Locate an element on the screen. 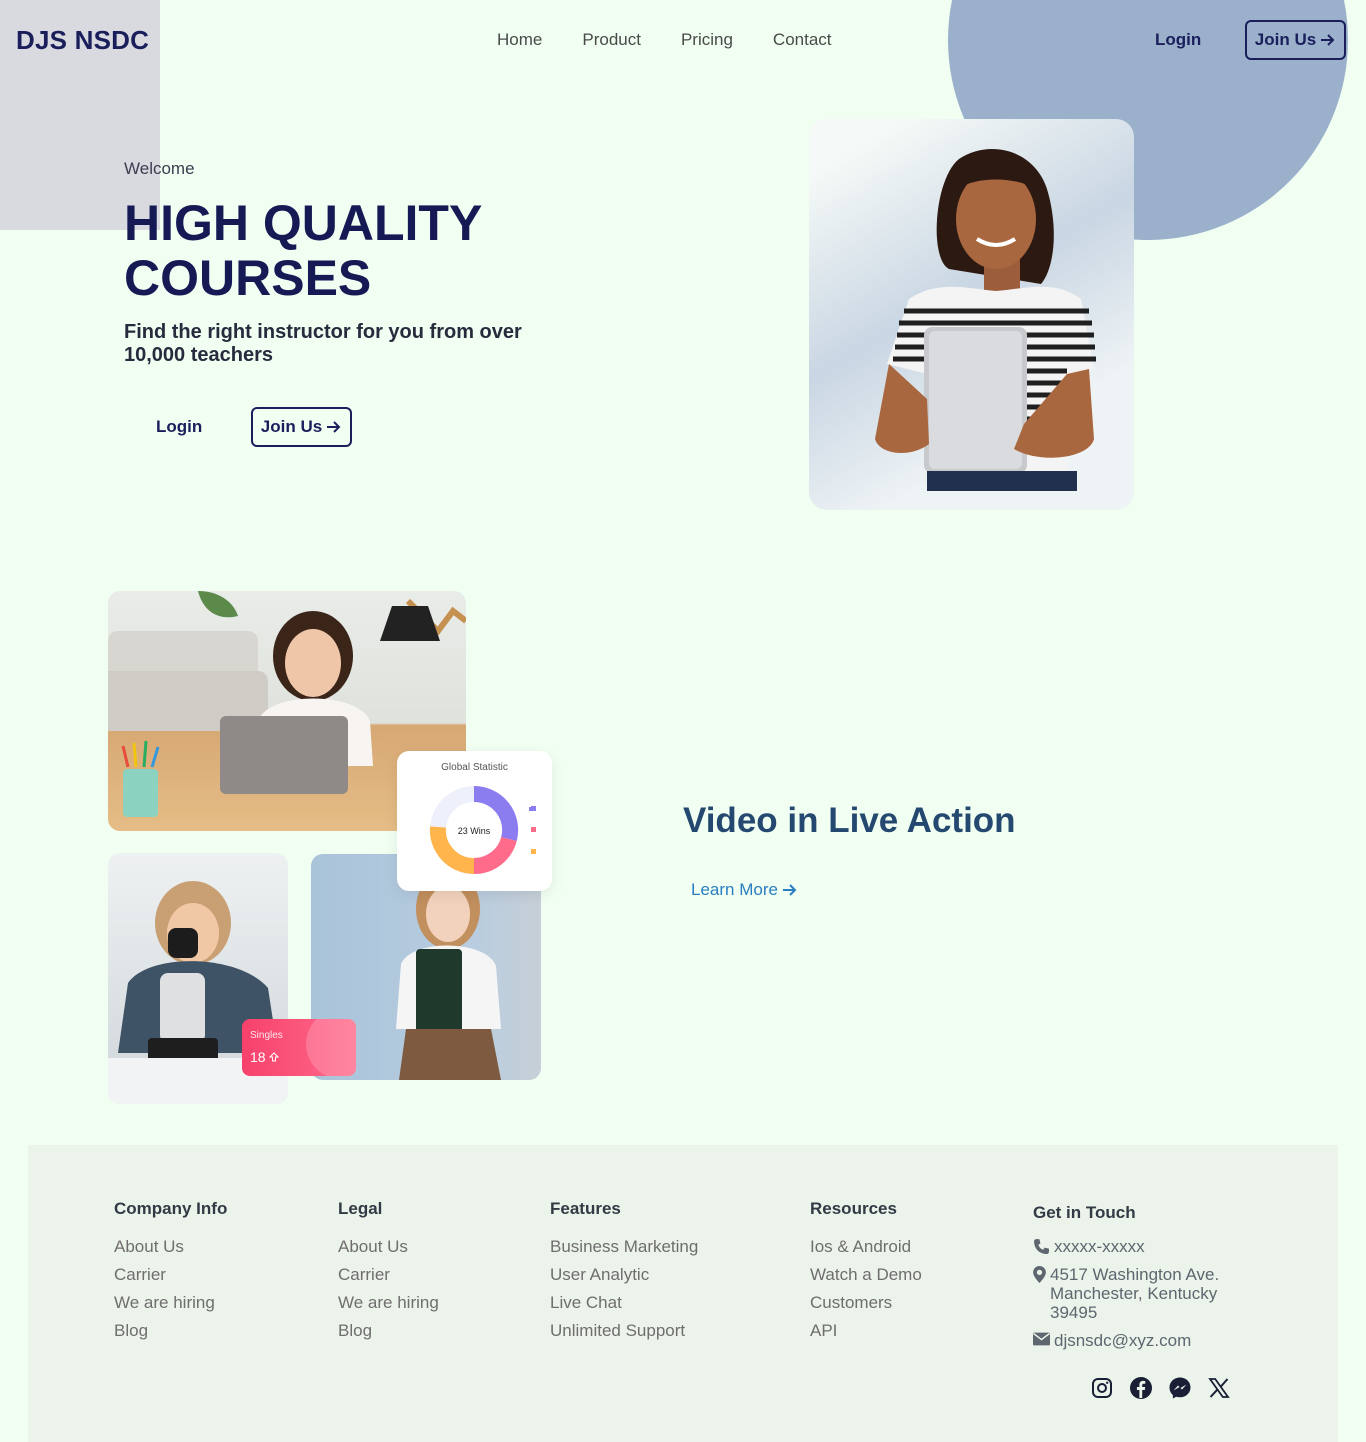  nav-pricing: Pricing is located at coordinates (707, 40).